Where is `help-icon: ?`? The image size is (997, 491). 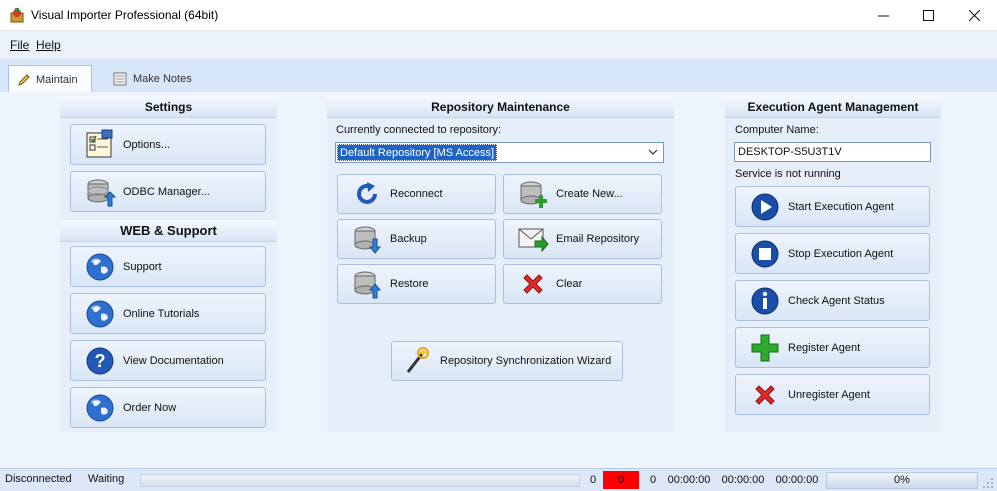 help-icon: ? is located at coordinates (100, 361).